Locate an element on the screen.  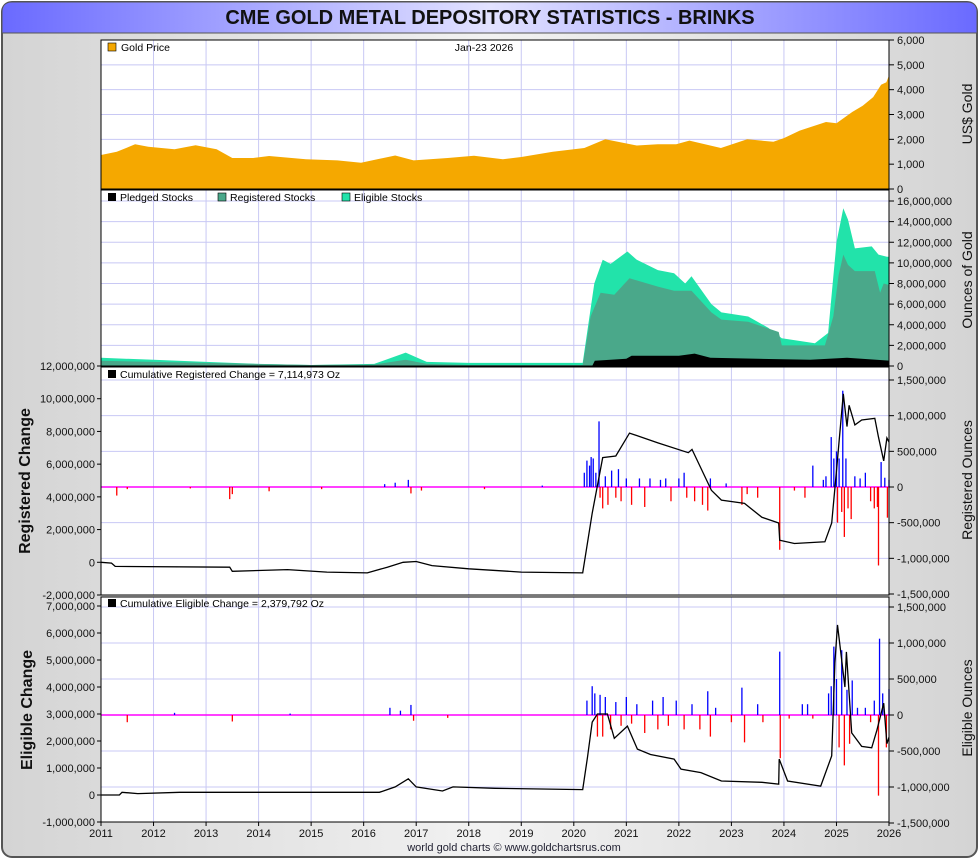
x-tick-label: 2023 is located at coordinates (731, 834).